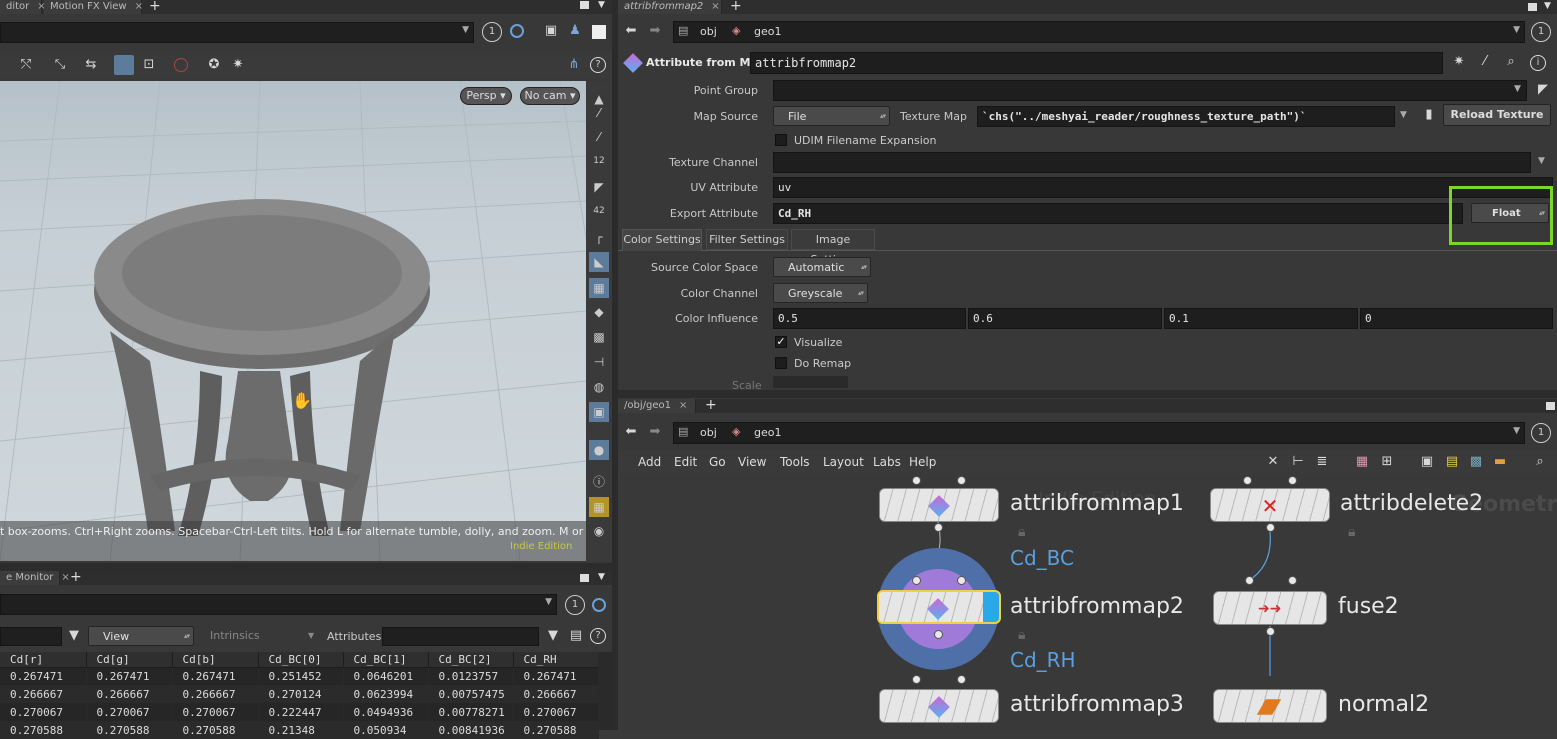 The image size is (1557, 739). Describe the element at coordinates (1150, 90) in the screenshot. I see `point-group-field` at that location.